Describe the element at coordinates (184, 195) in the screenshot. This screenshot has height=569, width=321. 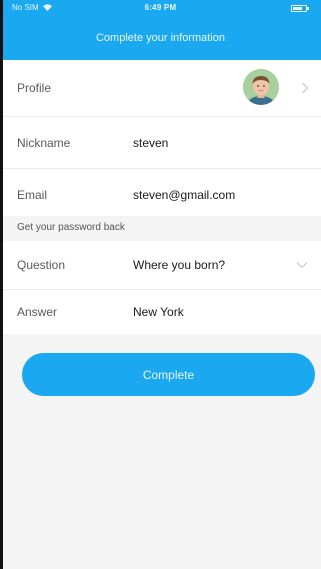
I see `email-value: steven@gmail.com` at that location.